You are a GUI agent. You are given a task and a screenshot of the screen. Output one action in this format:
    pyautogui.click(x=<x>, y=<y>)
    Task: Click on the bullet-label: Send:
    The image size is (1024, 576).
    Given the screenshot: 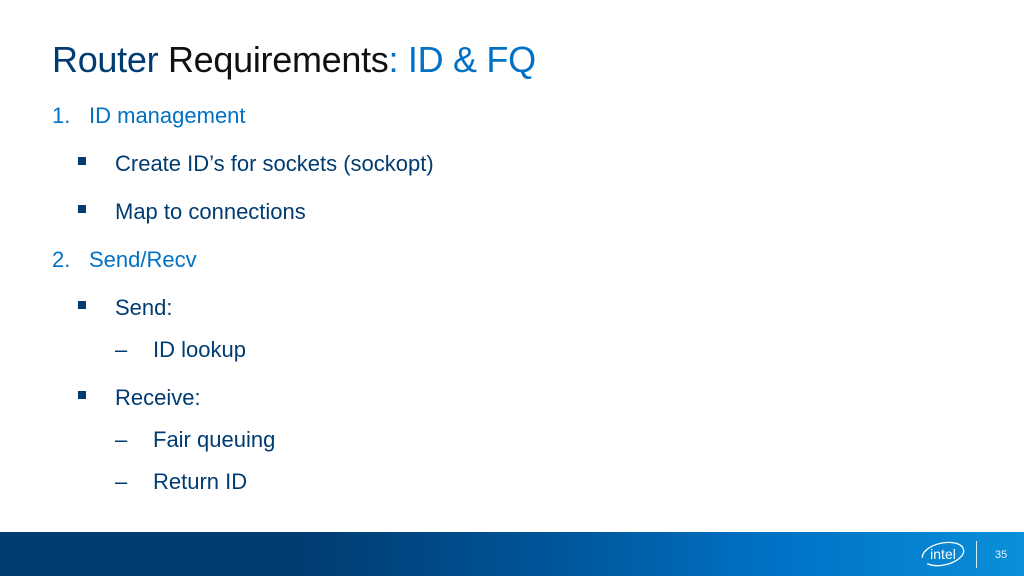 What is the action you would take?
    pyautogui.click(x=144, y=307)
    